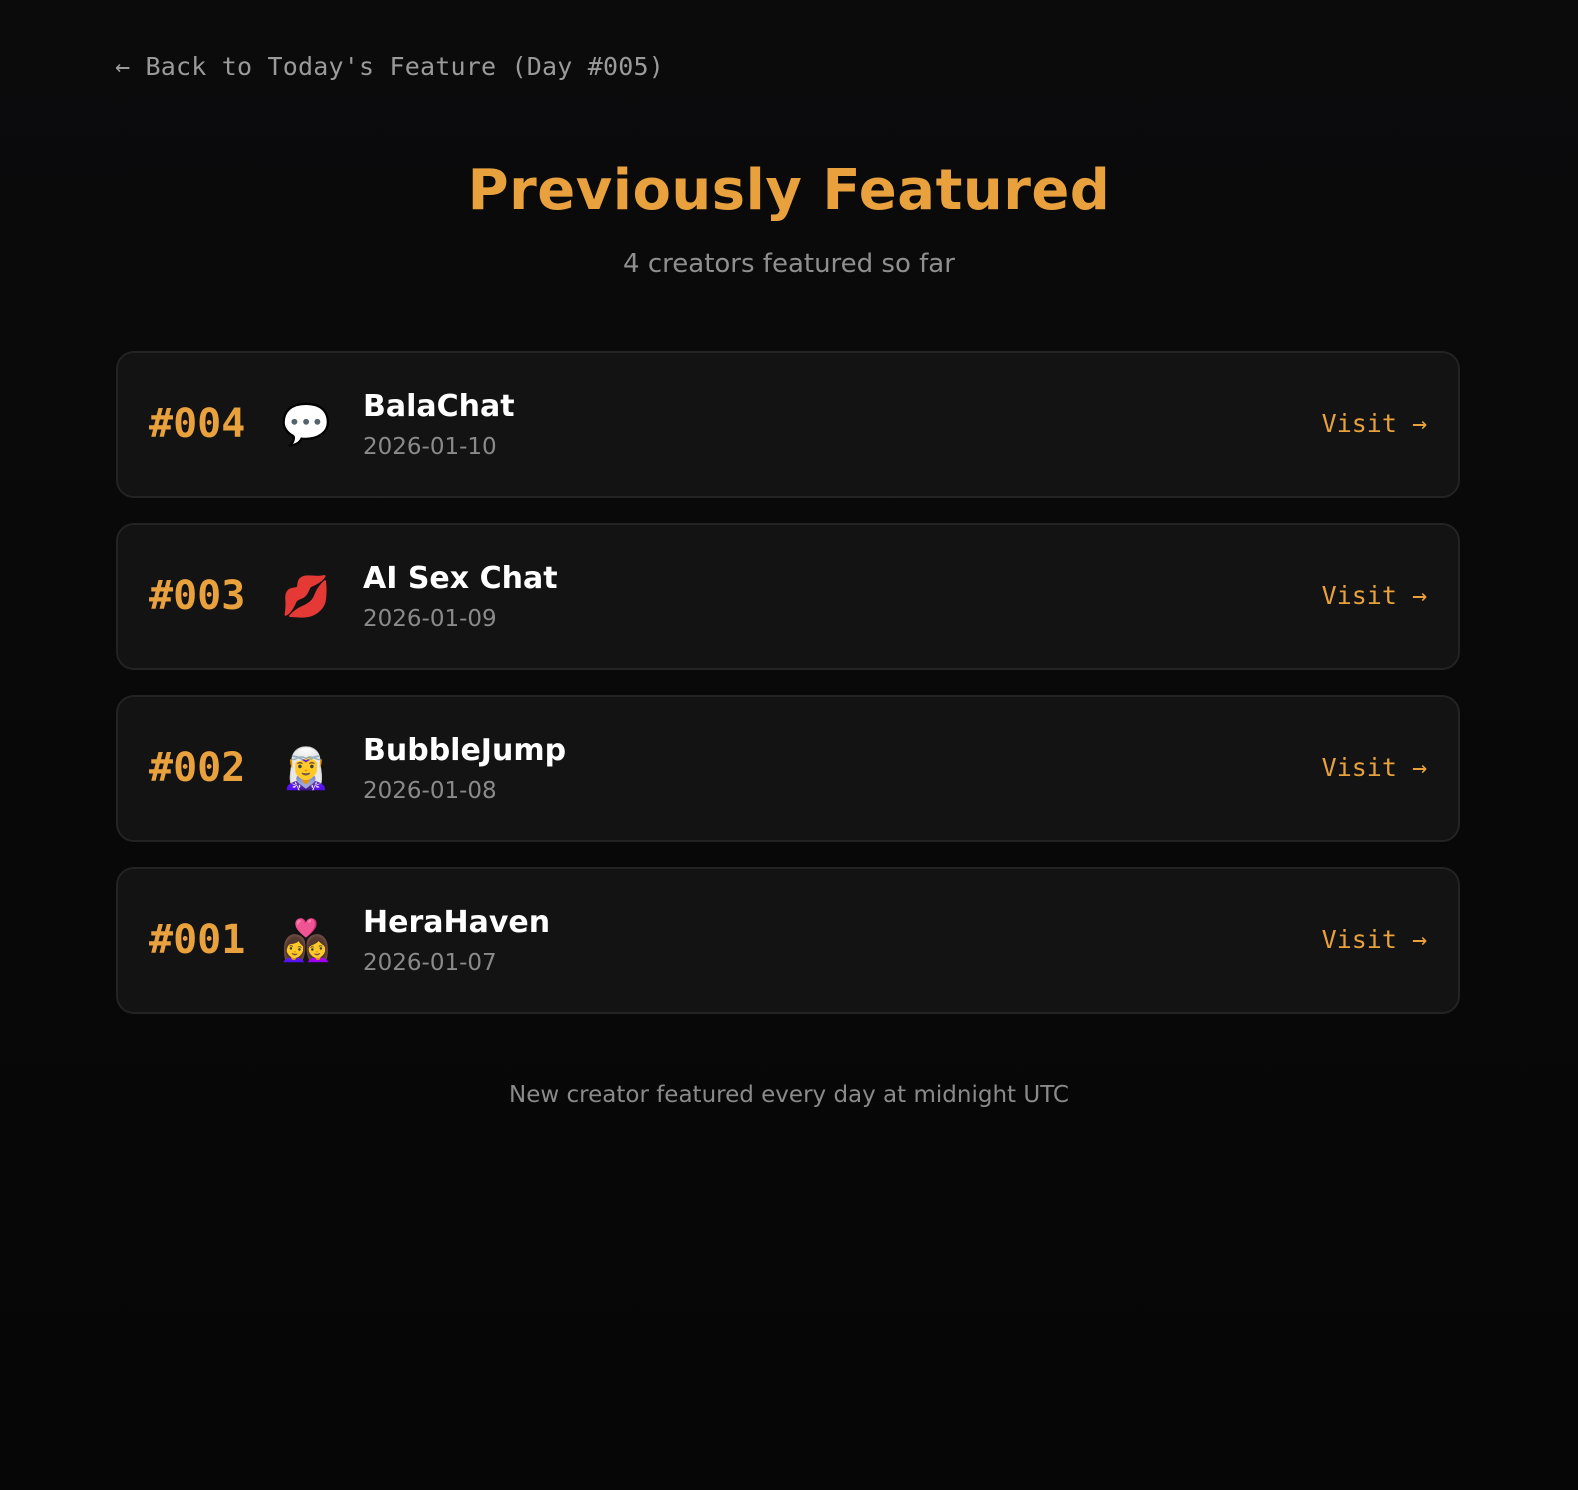 The image size is (1578, 1490). Describe the element at coordinates (430, 963) in the screenshot. I see `creator-date: 2026-01-07` at that location.